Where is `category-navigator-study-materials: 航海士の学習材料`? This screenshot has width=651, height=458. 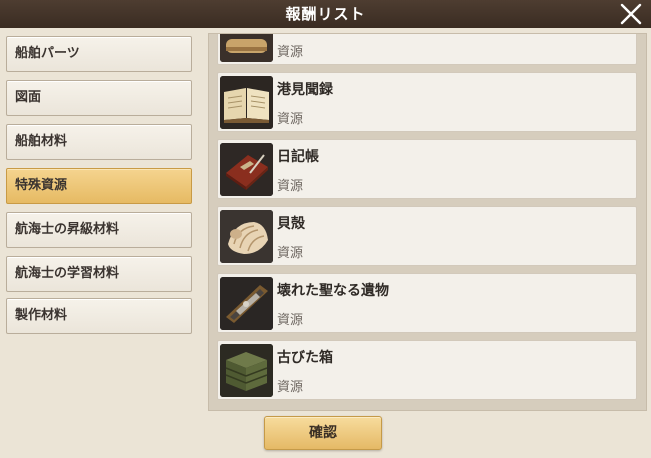
category-navigator-study-materials: 航海士の学習材料 is located at coordinates (99, 274).